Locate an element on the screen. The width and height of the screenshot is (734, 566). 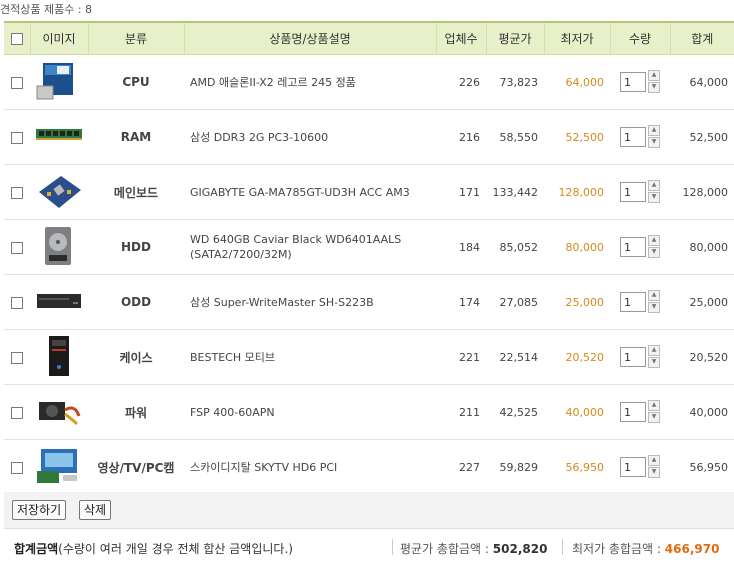
vendors-cell: 226 is located at coordinates (461, 82).